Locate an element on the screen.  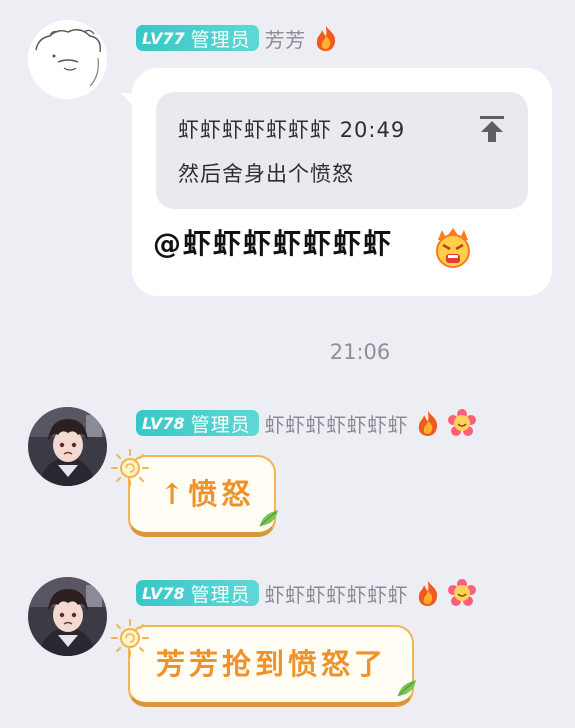
quoted-header: 虾虾虾虾虾虾虾 20:49 is located at coordinates (291, 129).